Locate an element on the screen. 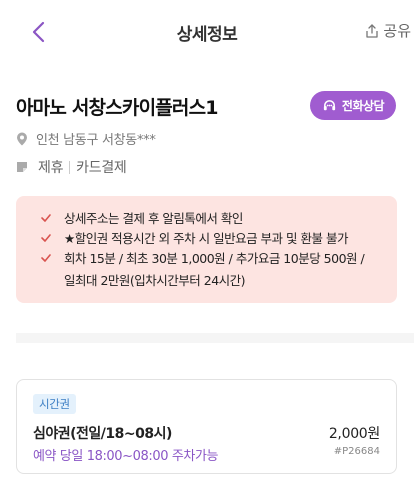 The width and height of the screenshot is (414, 499). ticket-availability: 예약 당일 18:00~08:00 주차가능 is located at coordinates (126, 456).